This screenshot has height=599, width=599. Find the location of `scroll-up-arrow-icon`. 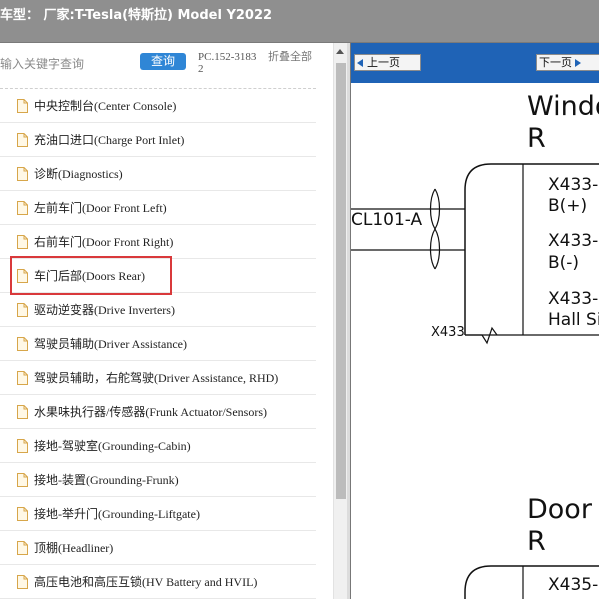

scroll-up-arrow-icon is located at coordinates (340, 51).